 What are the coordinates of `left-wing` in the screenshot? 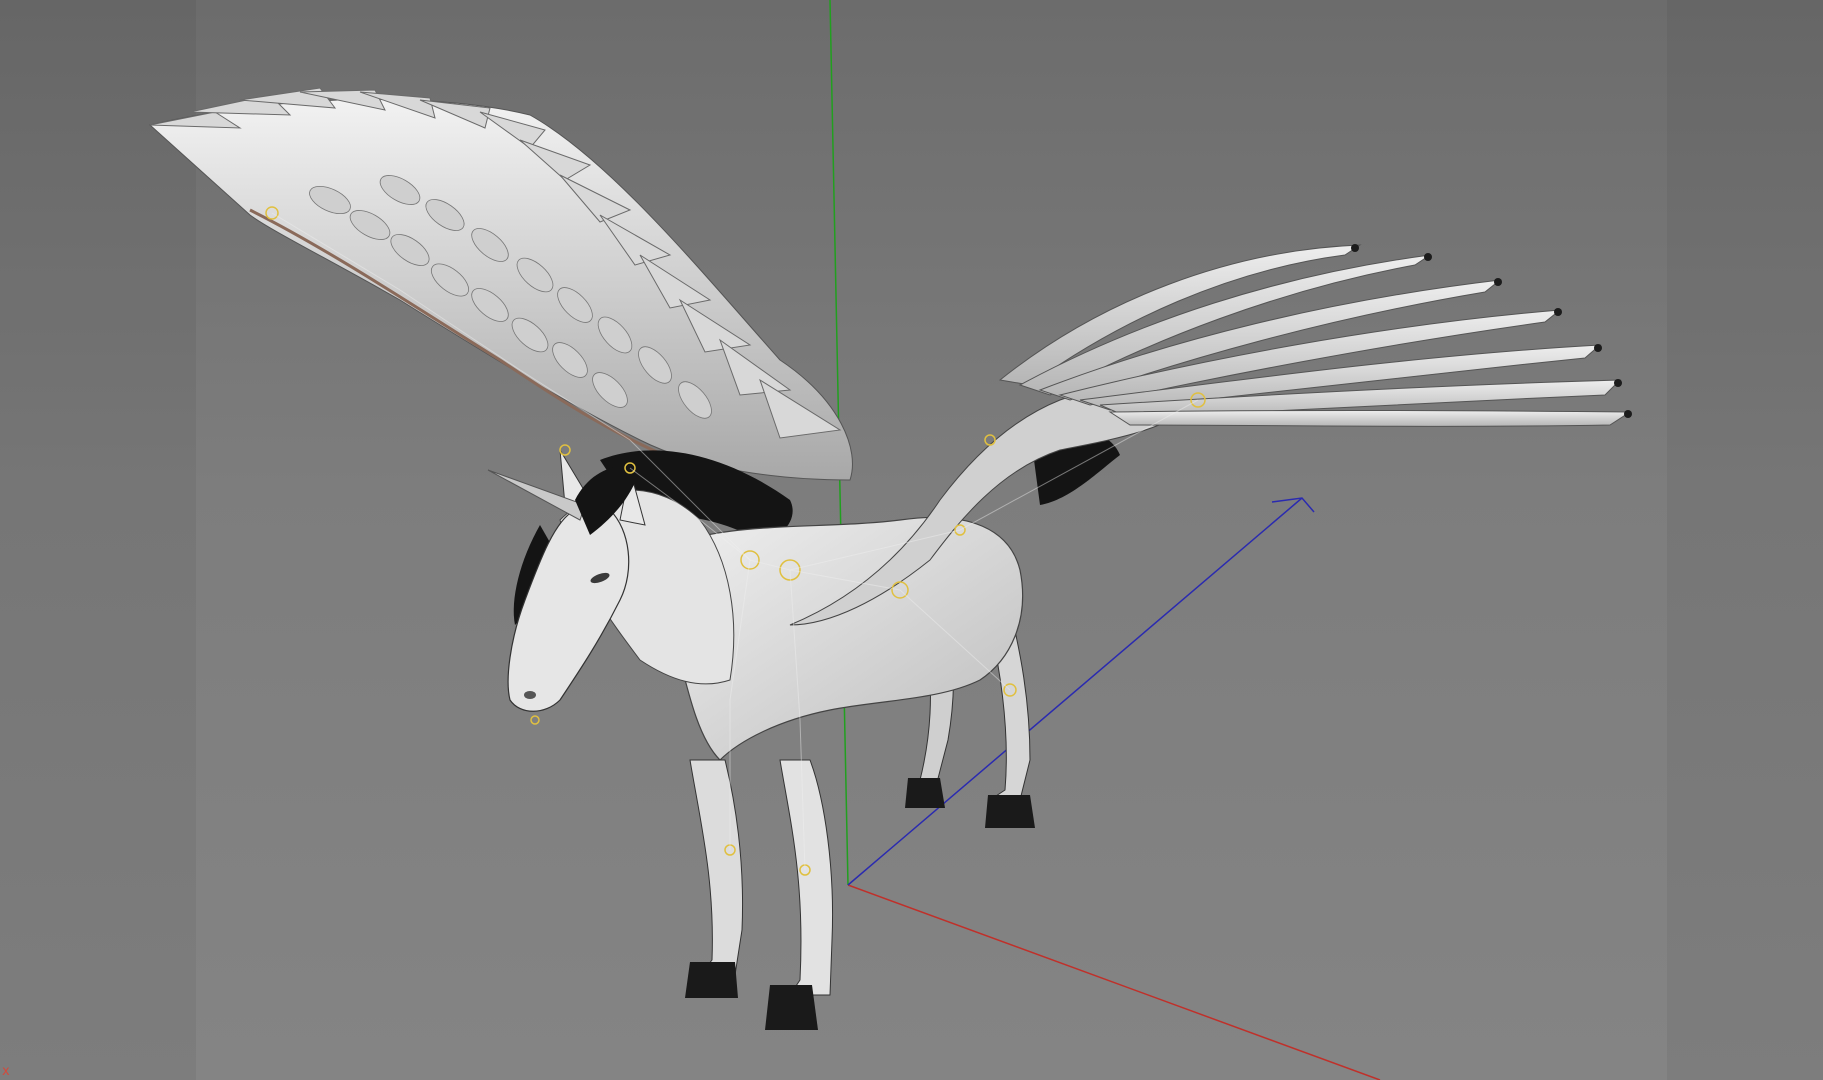 It's located at (500, 284).